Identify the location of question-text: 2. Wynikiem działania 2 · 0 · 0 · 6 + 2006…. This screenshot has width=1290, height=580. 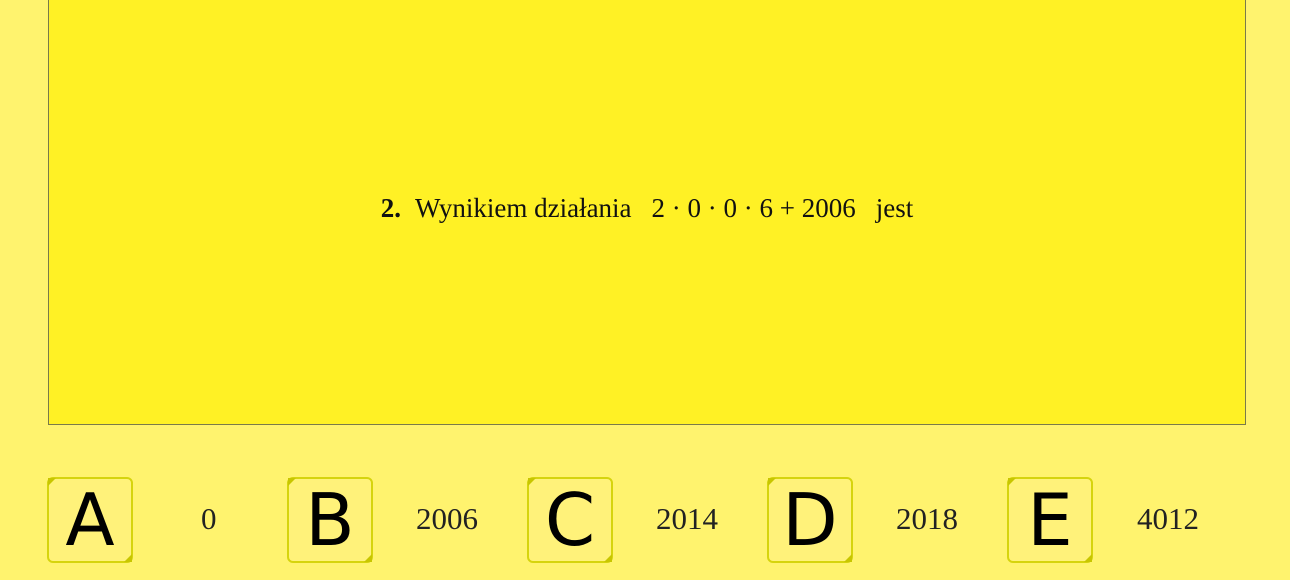
(647, 208).